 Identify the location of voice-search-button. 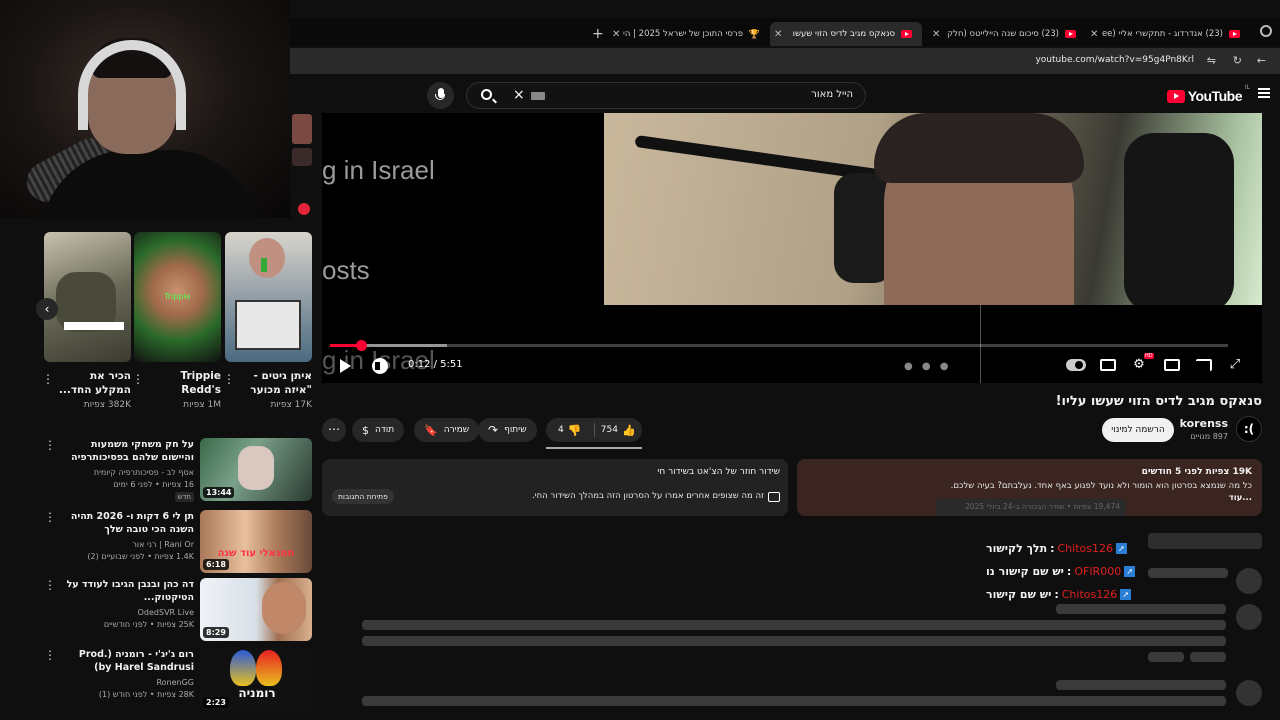
(440, 95).